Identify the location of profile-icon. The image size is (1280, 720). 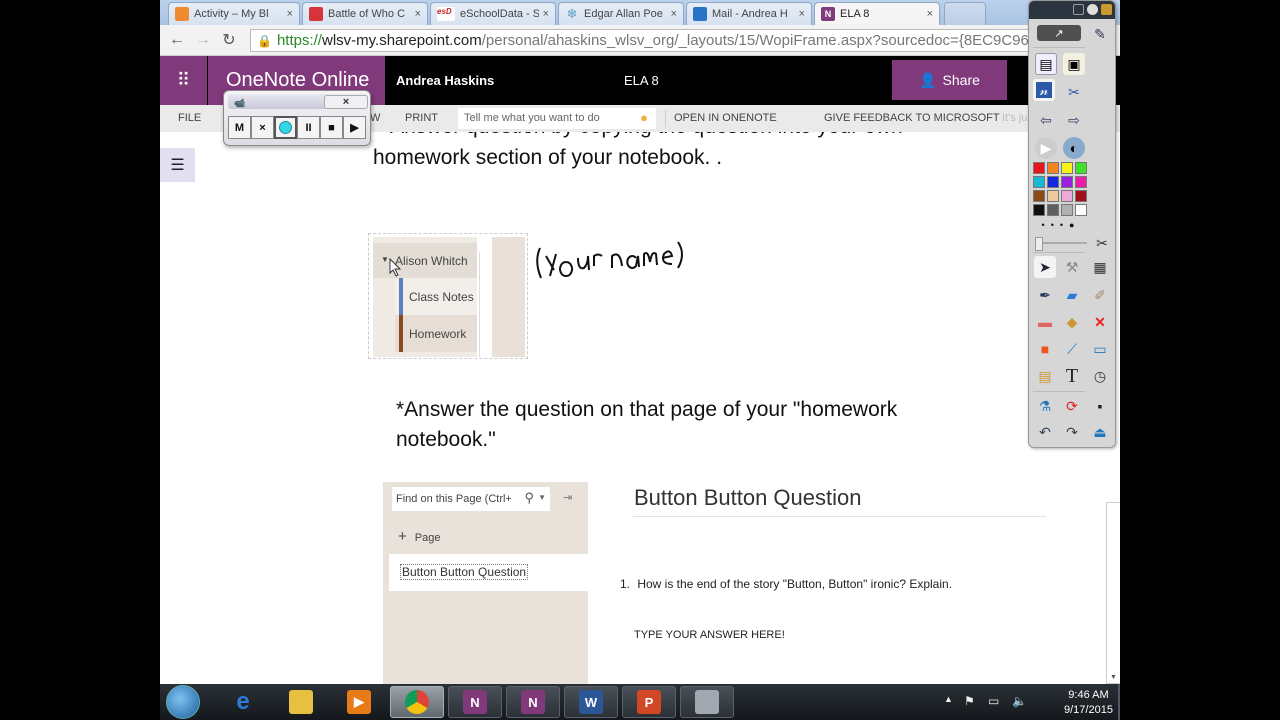
(1106, 9).